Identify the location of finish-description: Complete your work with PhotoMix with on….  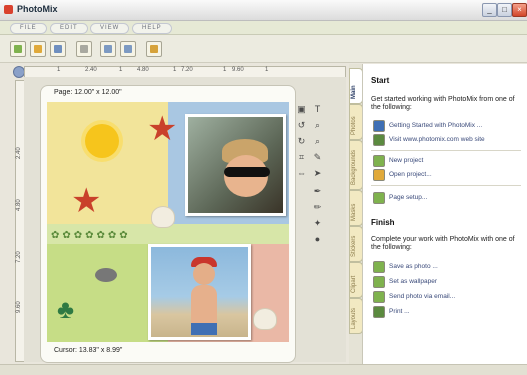
(443, 243).